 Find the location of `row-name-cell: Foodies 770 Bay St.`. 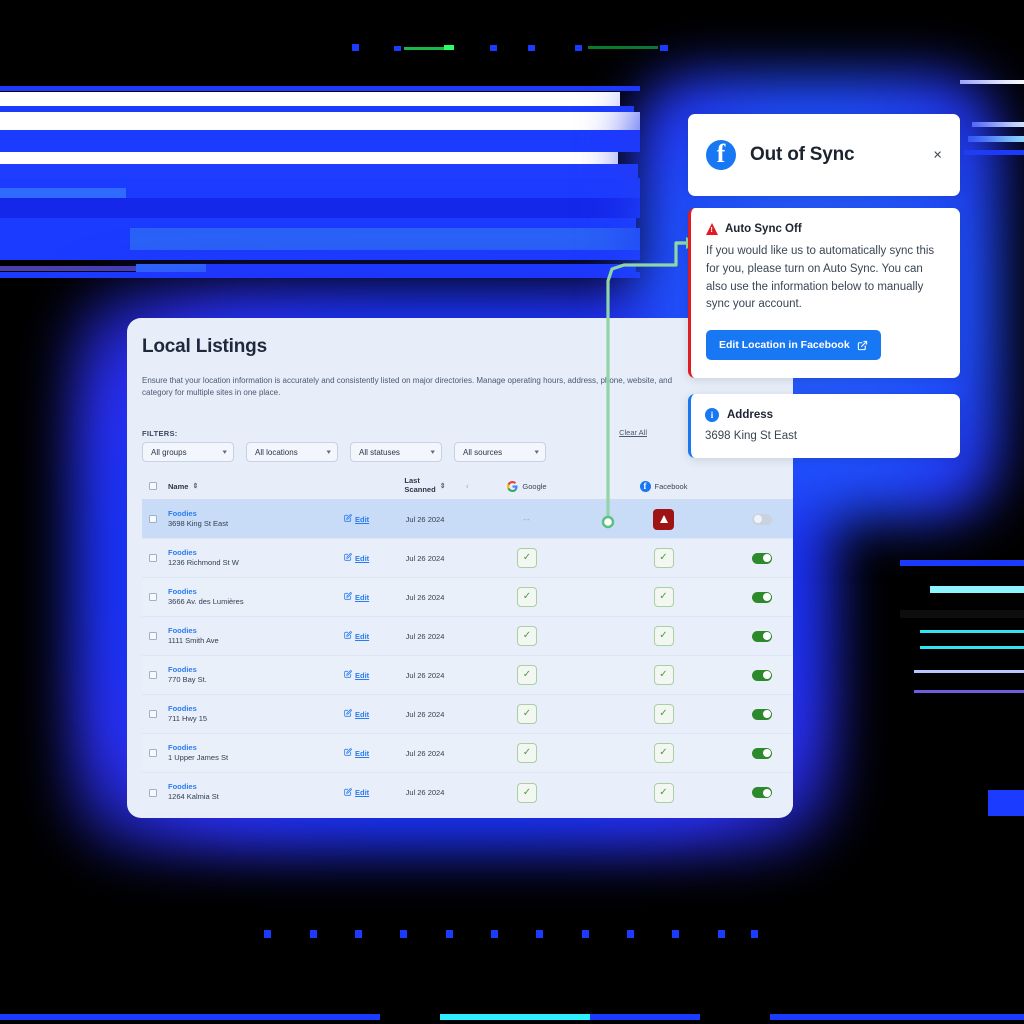

row-name-cell: Foodies 770 Bay St. is located at coordinates (243, 675).